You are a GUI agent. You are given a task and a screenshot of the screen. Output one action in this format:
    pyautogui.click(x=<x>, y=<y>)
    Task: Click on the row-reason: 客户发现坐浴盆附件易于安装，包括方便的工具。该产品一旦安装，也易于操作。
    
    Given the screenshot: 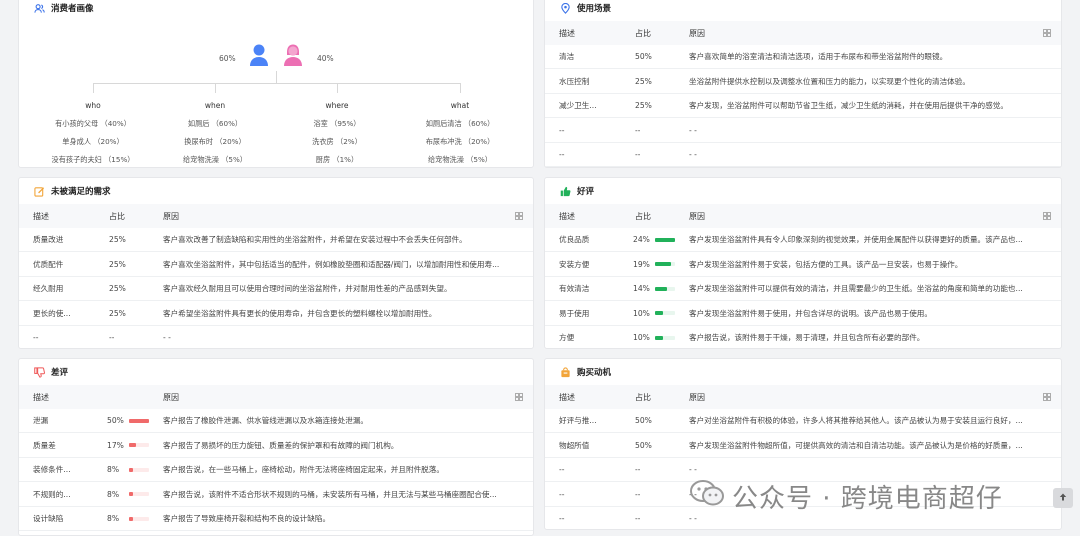 What is the action you would take?
    pyautogui.click(x=826, y=264)
    